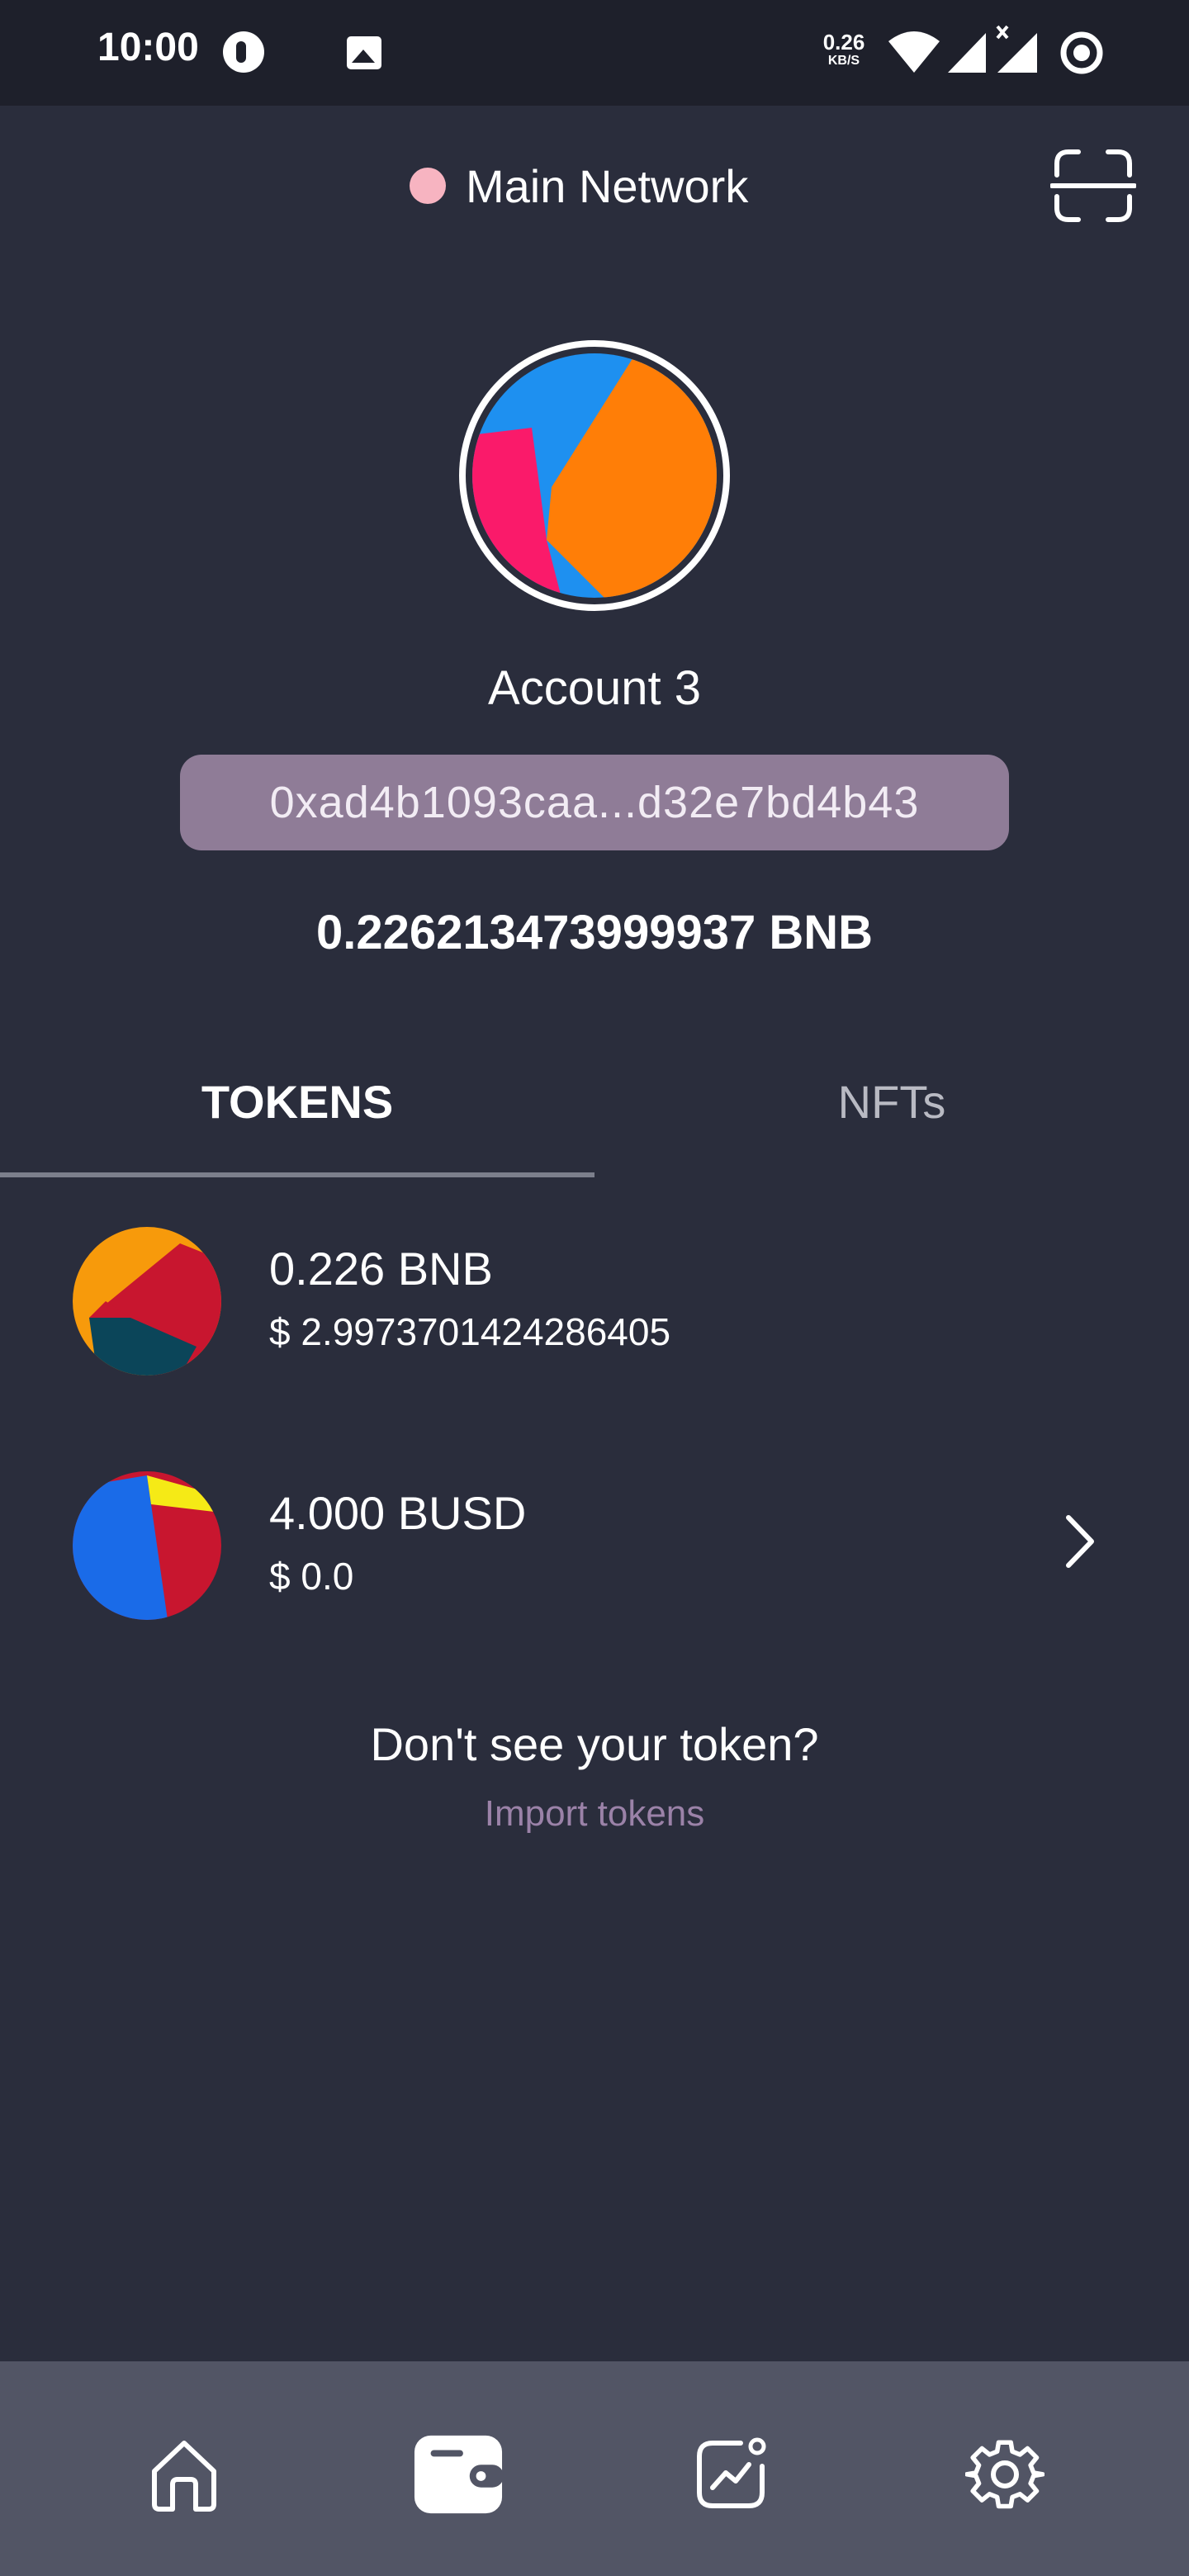 Image resolution: width=1189 pixels, height=2576 pixels. I want to click on busd-token-icon, so click(147, 1545).